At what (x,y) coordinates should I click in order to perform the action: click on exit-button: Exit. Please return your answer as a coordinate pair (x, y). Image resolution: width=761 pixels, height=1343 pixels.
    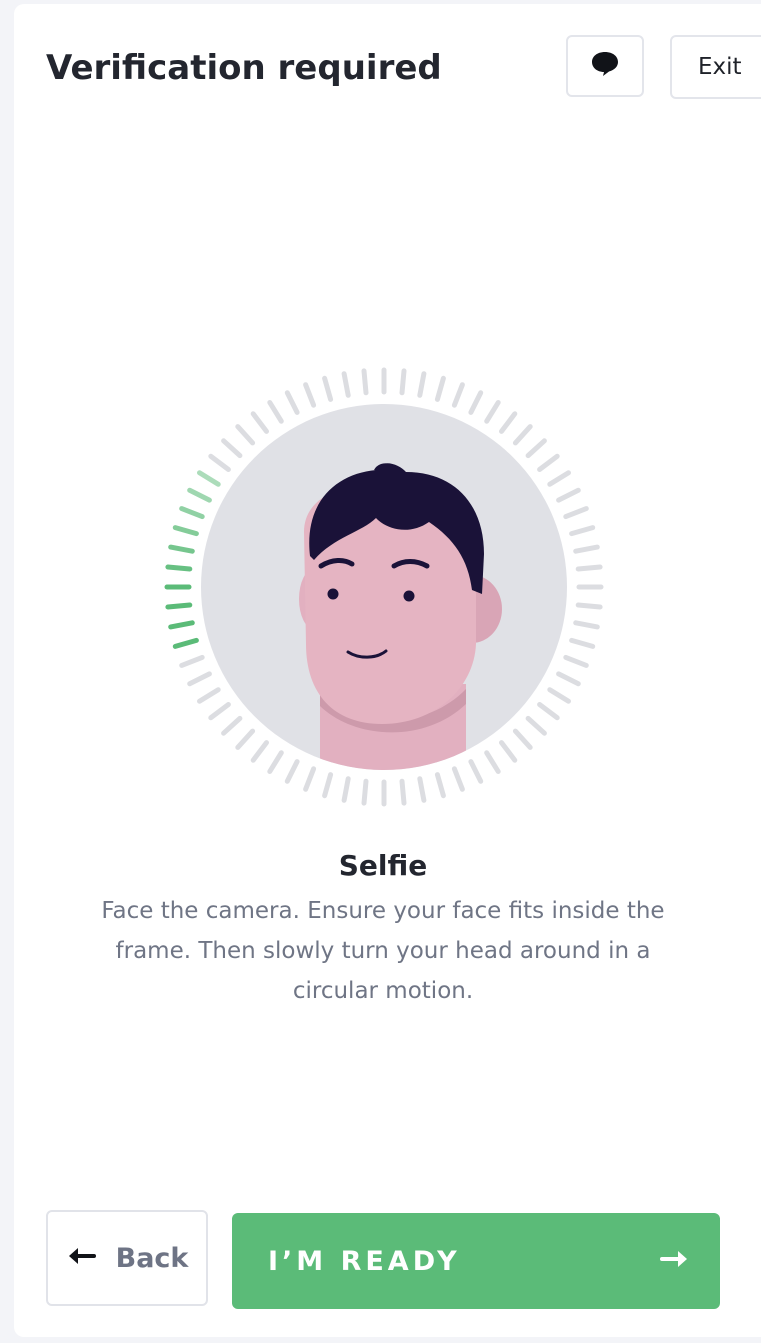
    Looking at the image, I should click on (715, 67).